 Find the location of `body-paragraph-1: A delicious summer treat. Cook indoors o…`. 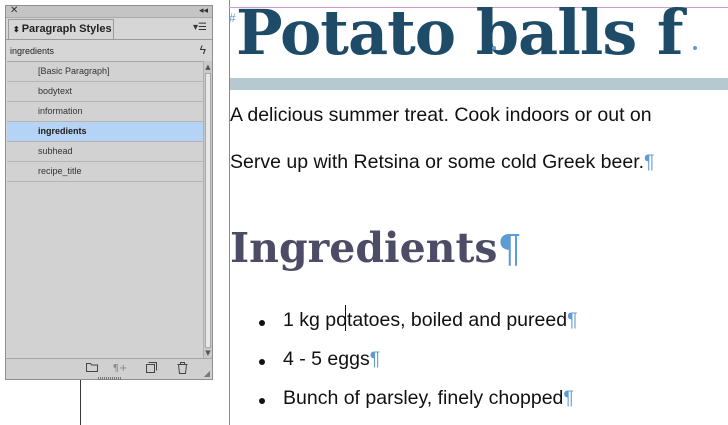

body-paragraph-1: A delicious summer treat. Cook indoors o… is located at coordinates (441, 115).